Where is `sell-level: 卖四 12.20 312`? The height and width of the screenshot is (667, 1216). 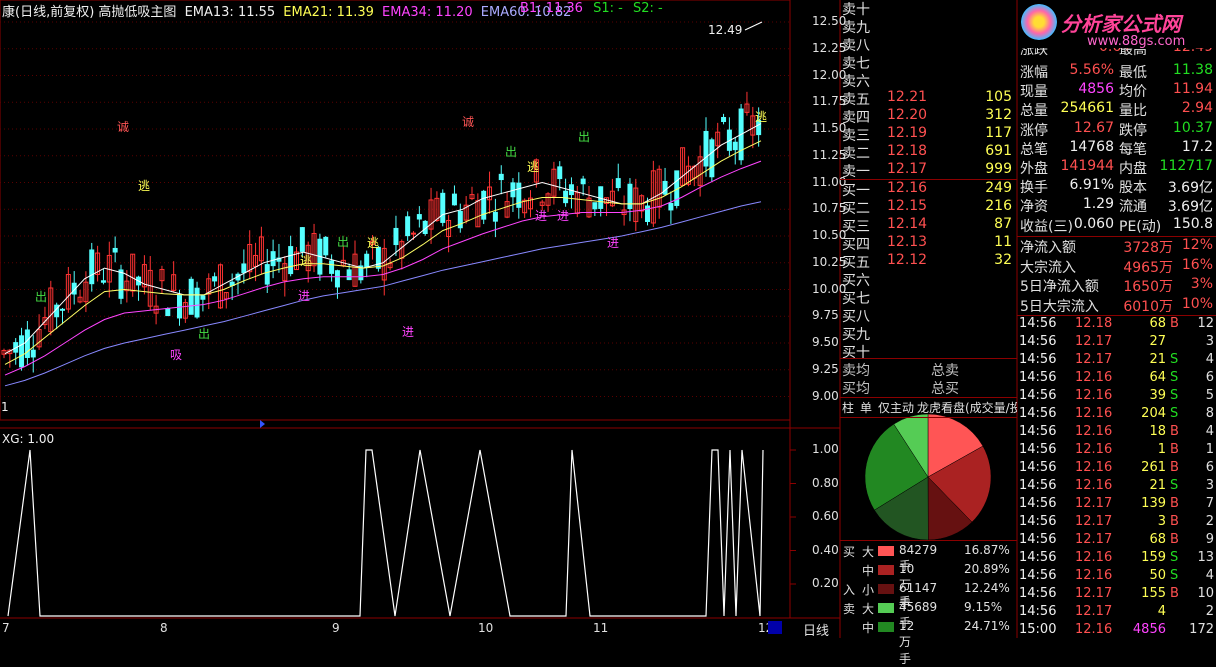 sell-level: 卖四 12.20 312 is located at coordinates (928, 116).